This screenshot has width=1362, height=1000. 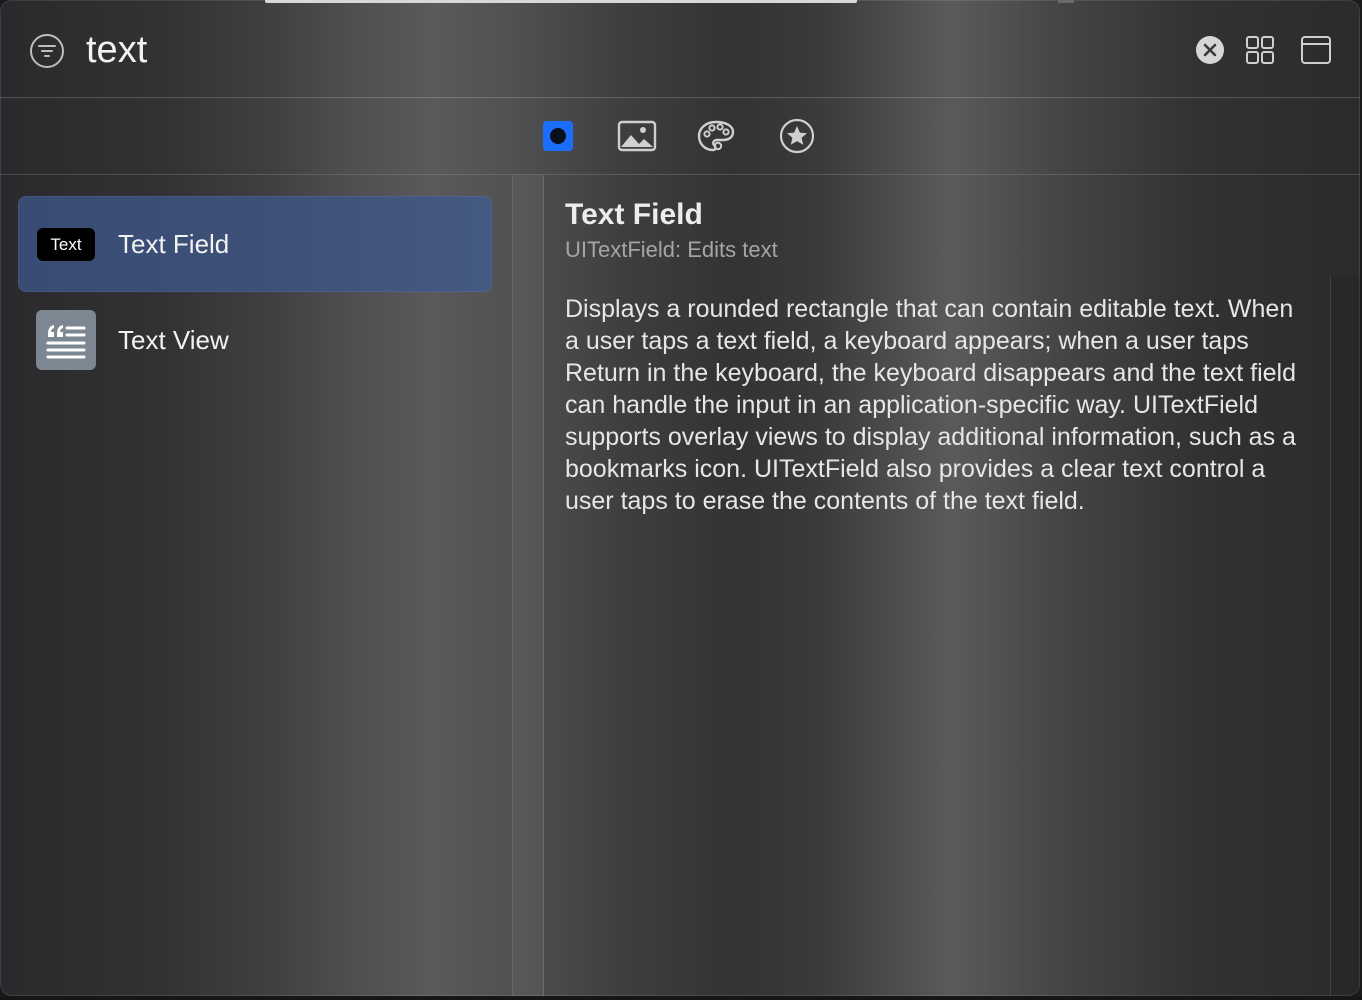 I want to click on palette-icon, so click(x=716, y=136).